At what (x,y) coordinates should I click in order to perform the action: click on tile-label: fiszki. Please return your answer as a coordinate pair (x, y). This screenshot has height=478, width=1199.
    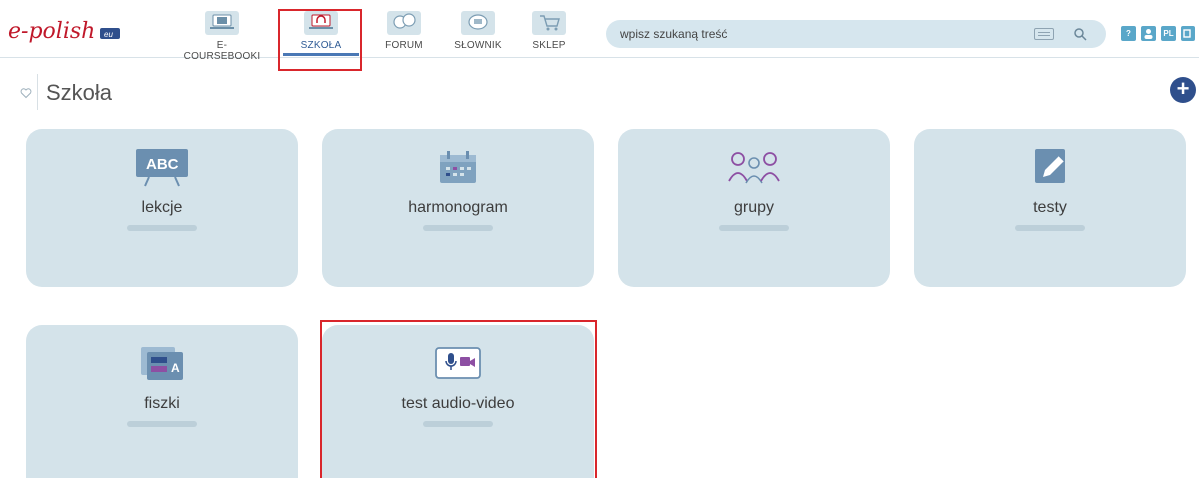
    Looking at the image, I should click on (162, 403).